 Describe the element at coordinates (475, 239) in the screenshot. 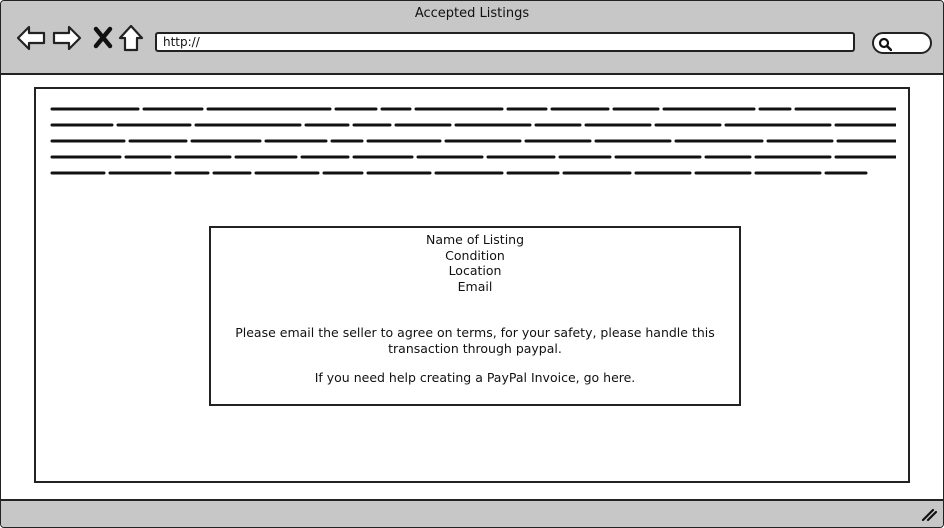

I see `listing-name: Name of Listing` at that location.